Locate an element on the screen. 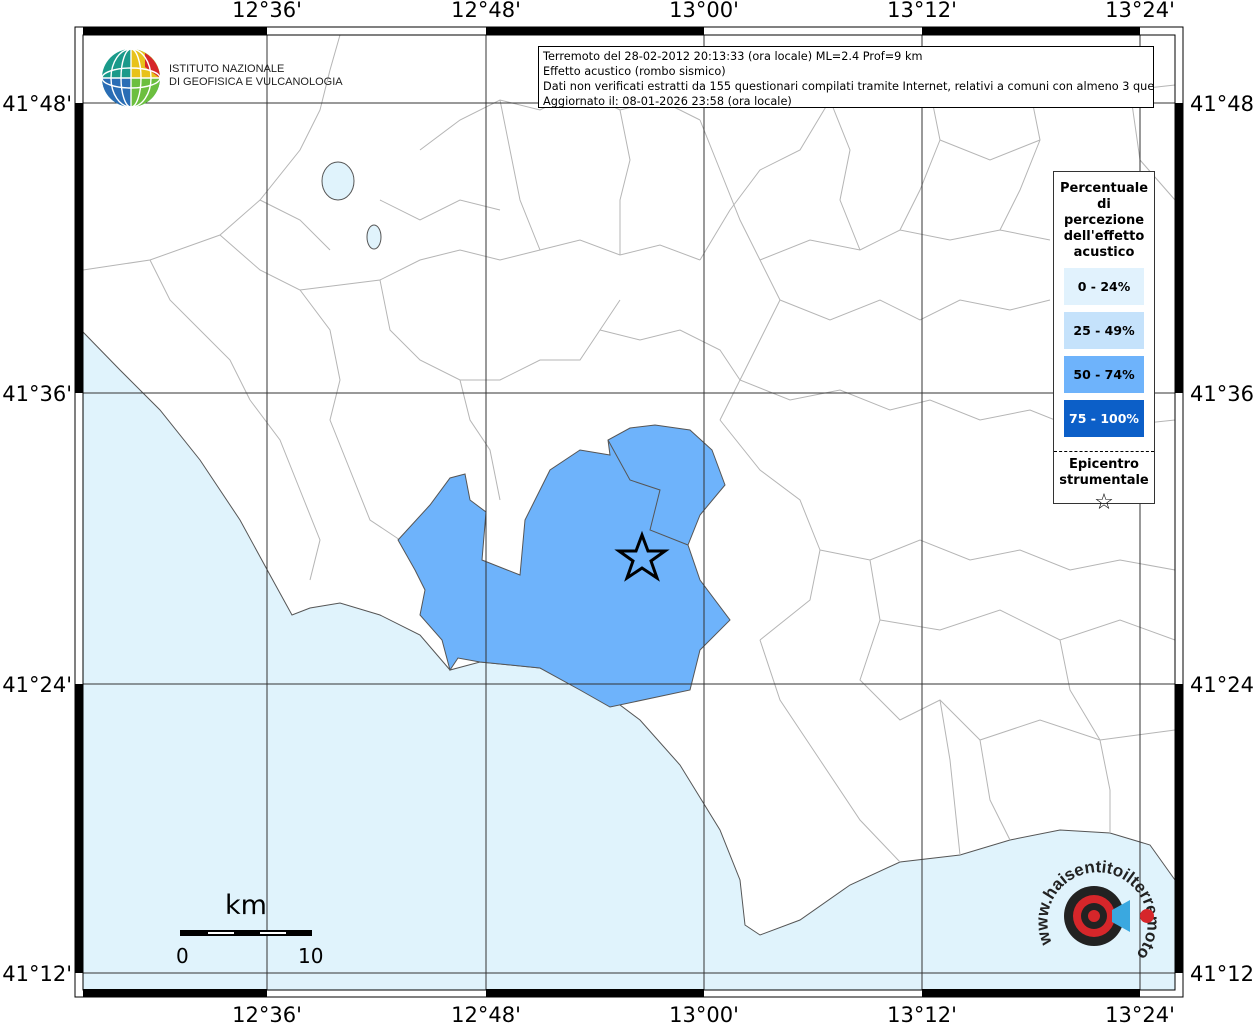  scale-bar-graphic is located at coordinates (246, 933).